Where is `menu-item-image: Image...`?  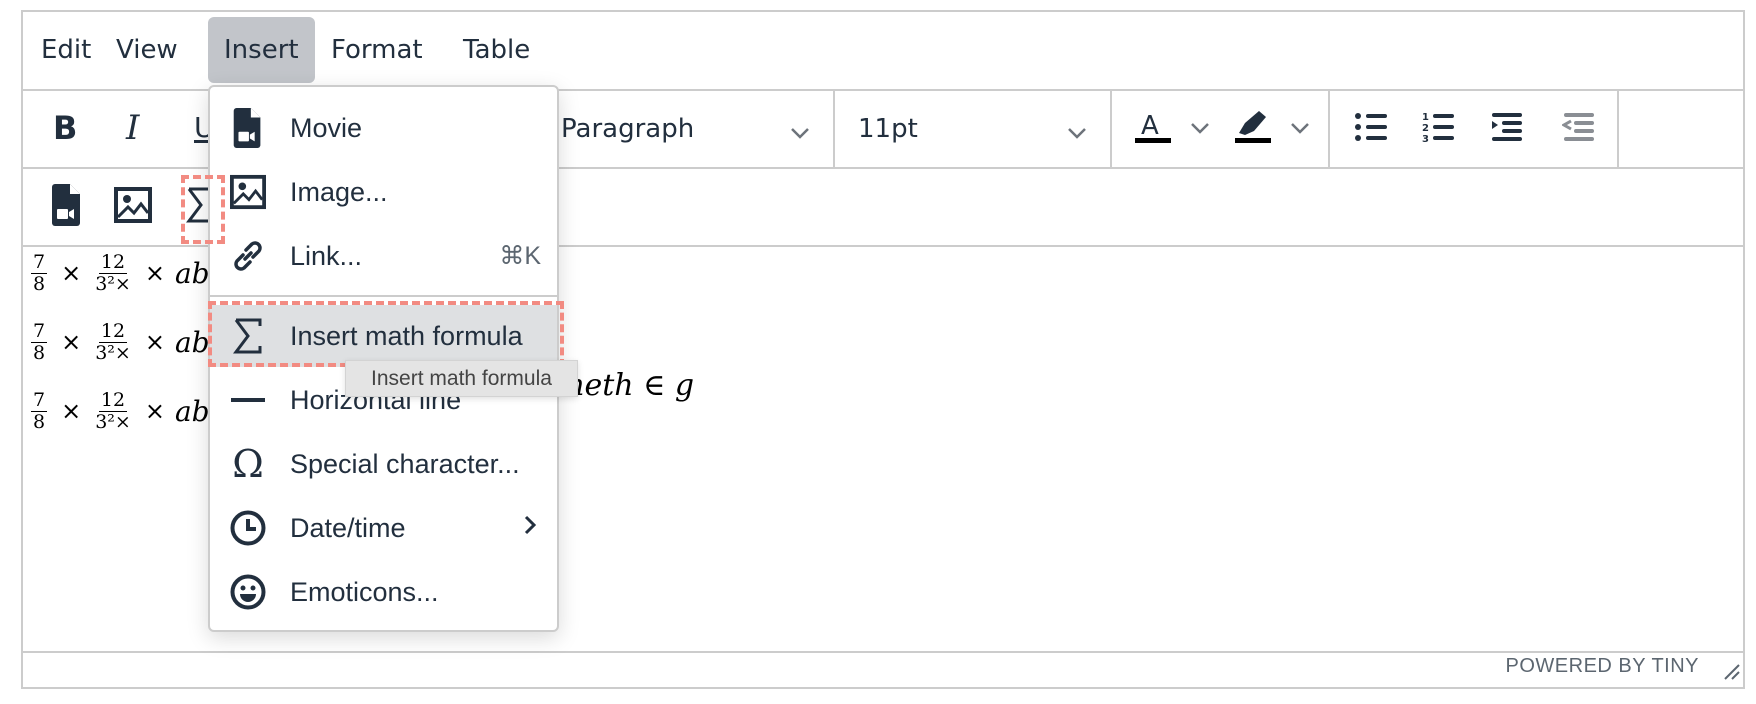 menu-item-image: Image... is located at coordinates (383, 192).